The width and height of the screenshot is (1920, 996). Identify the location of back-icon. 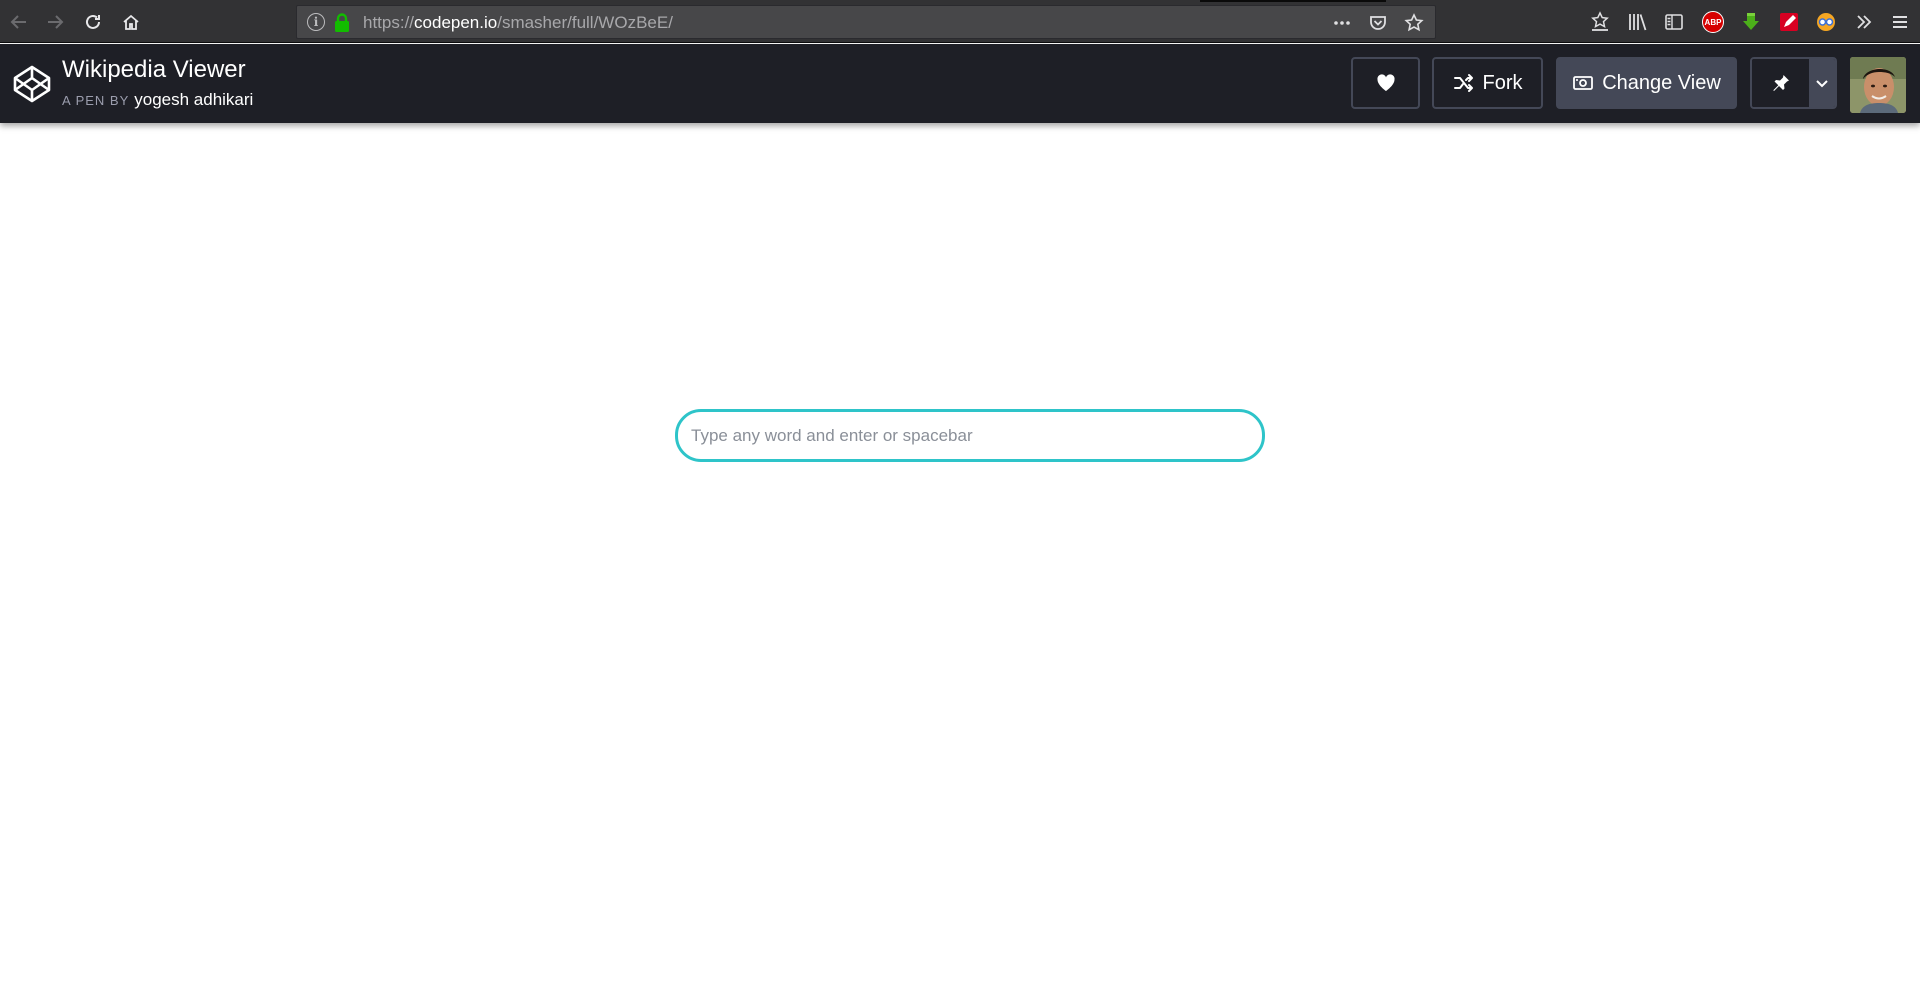
(18, 22).